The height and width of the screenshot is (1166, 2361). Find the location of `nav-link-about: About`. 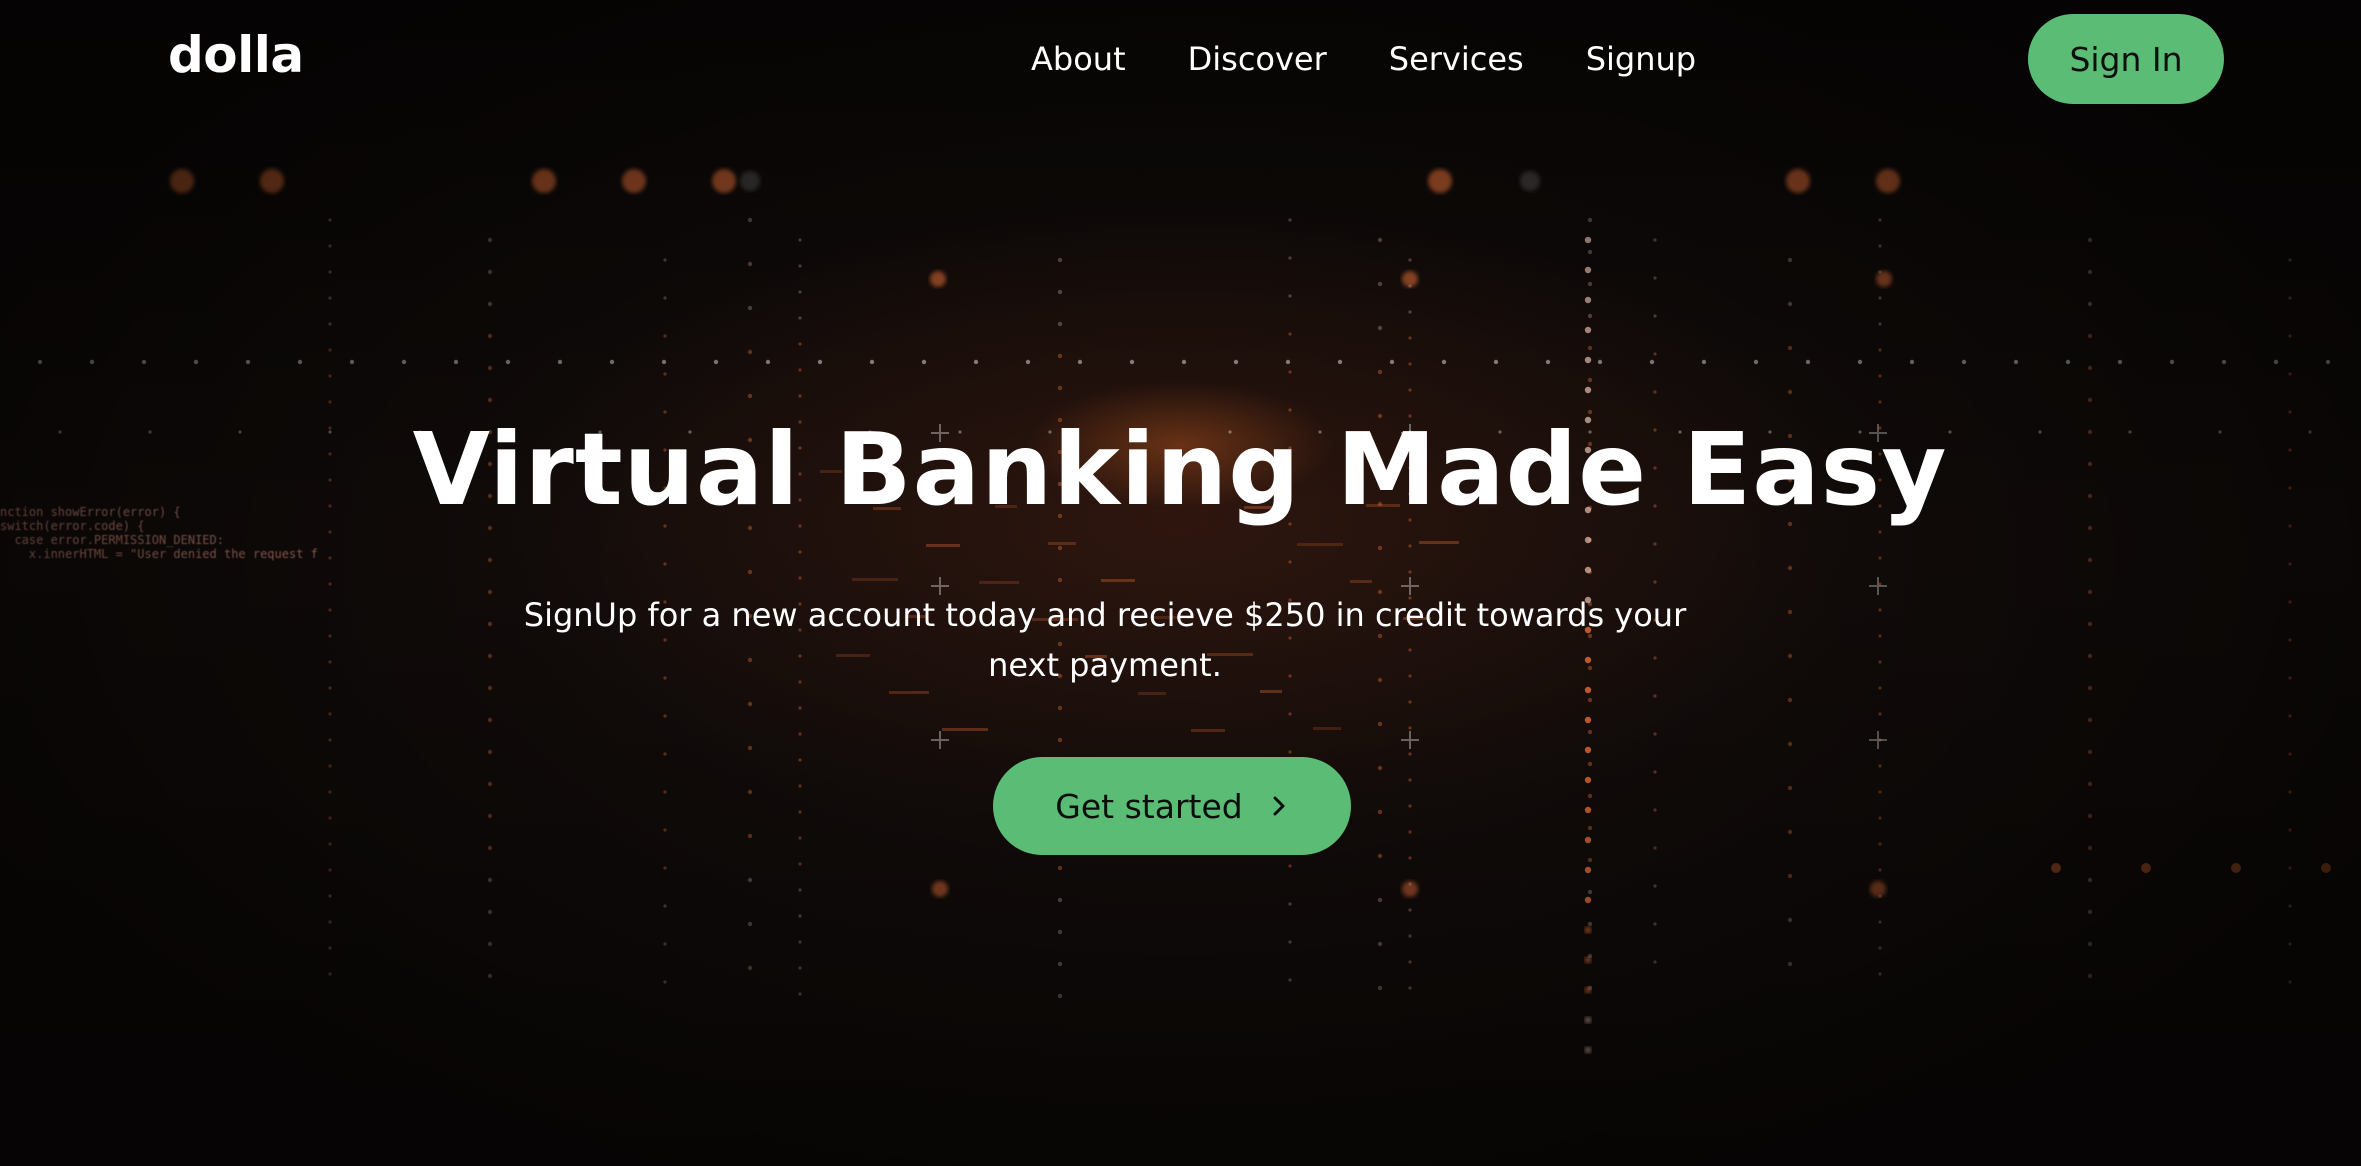

nav-link-about: About is located at coordinates (1078, 59).